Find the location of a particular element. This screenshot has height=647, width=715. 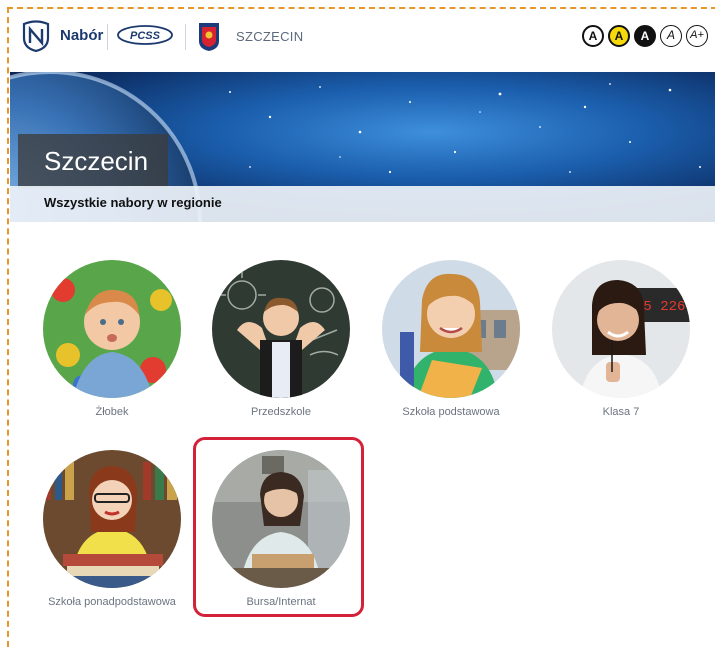

teacher-with-whistle-photo: 35 226 is located at coordinates (621, 329).